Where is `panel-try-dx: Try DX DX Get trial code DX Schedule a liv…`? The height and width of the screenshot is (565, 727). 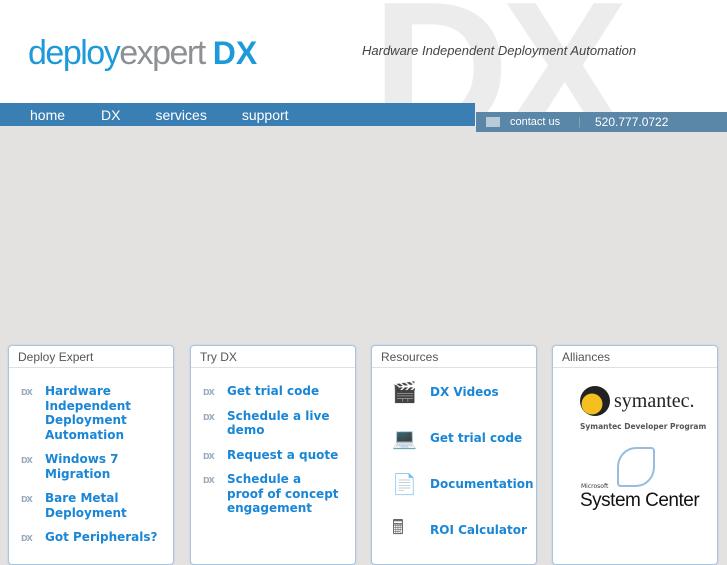
panel-try-dx: Try DX DX Get trial code DX Schedule a liv… is located at coordinates (273, 455).